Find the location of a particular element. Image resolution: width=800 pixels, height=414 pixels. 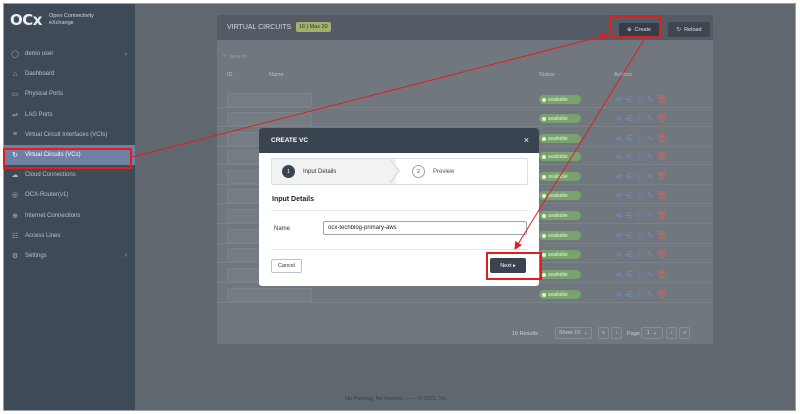

next-page-button: › is located at coordinates (671, 333).